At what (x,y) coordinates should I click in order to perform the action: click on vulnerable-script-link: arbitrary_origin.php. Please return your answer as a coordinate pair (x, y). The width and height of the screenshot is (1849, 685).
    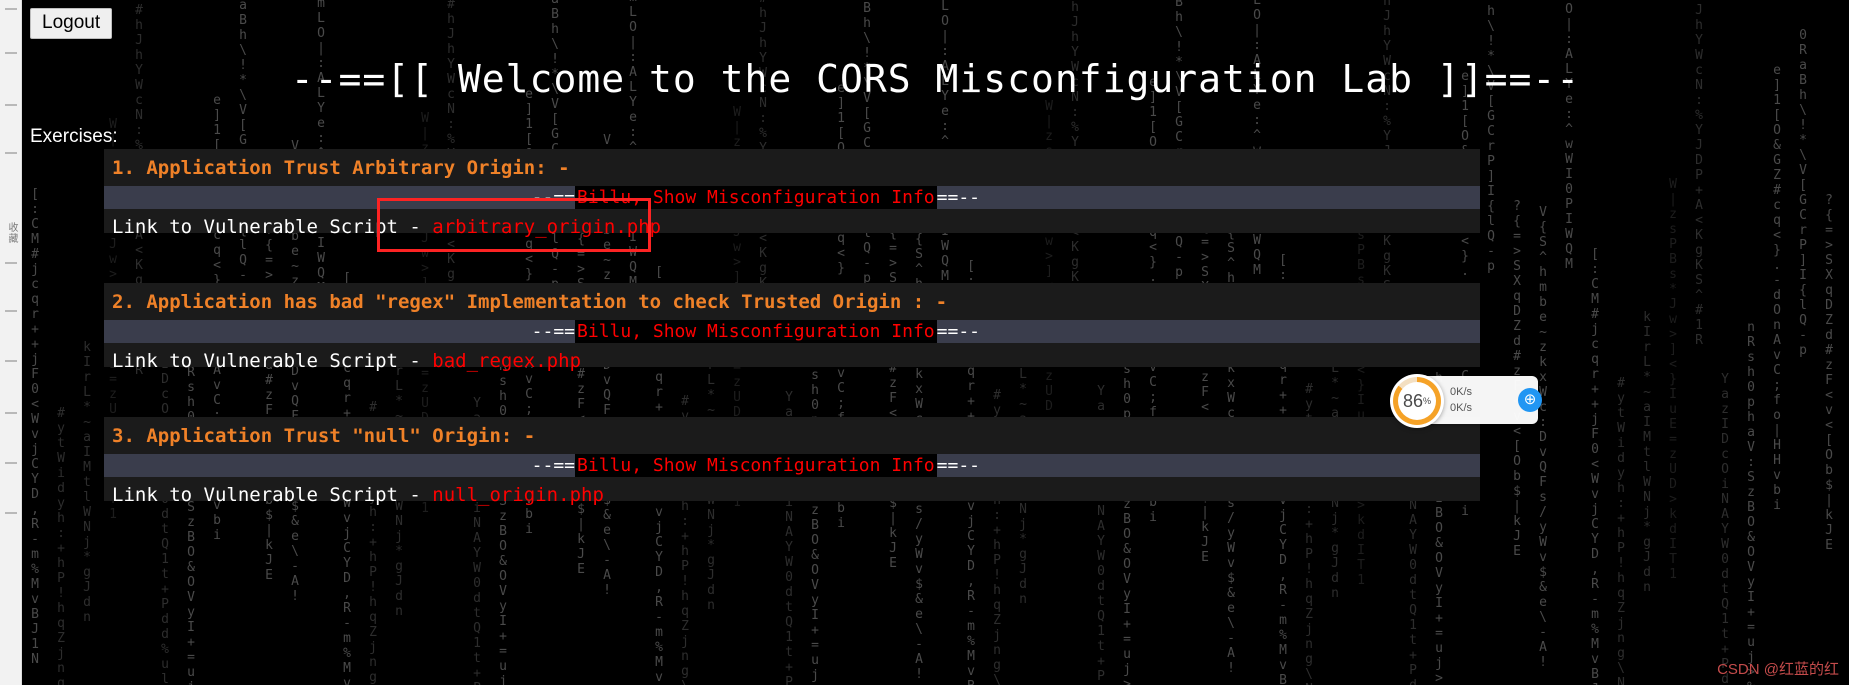
    Looking at the image, I should click on (546, 227).